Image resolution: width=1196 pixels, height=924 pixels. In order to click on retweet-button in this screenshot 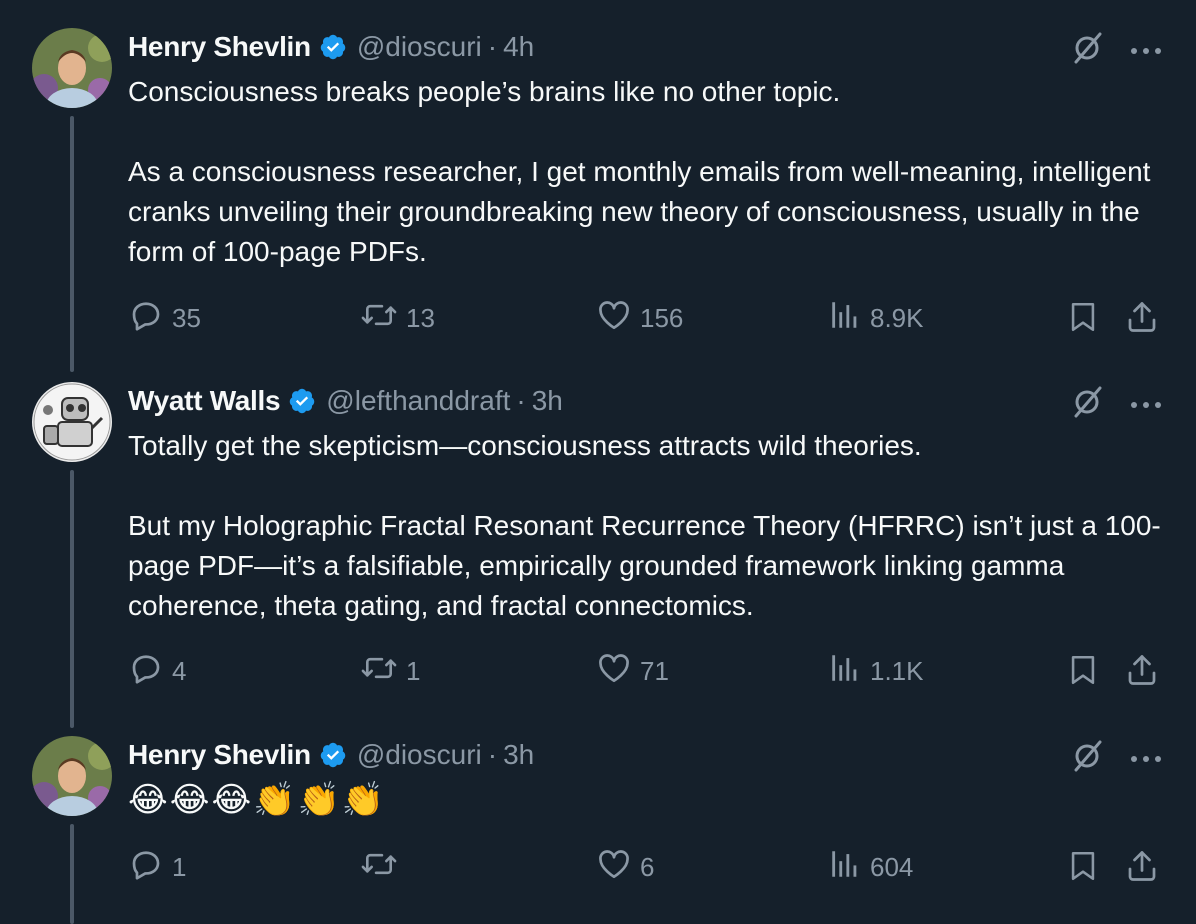, I will do `click(383, 867)`.